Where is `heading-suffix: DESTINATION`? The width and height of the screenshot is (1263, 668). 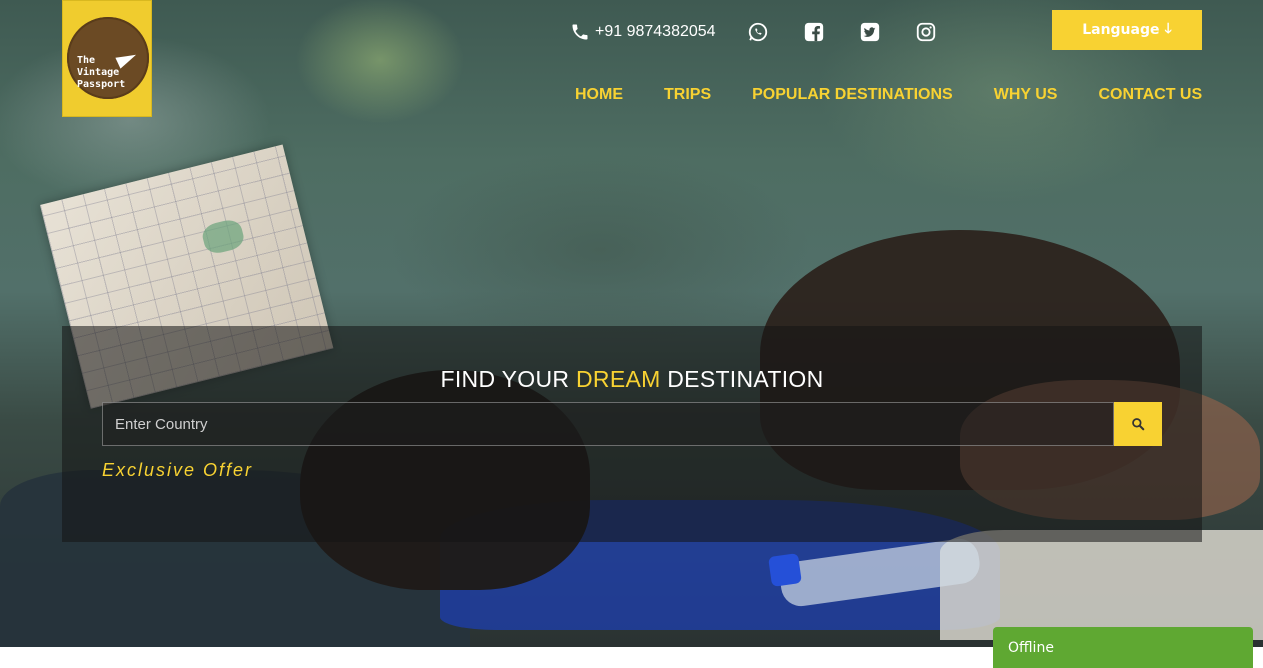
heading-suffix: DESTINATION is located at coordinates (745, 379).